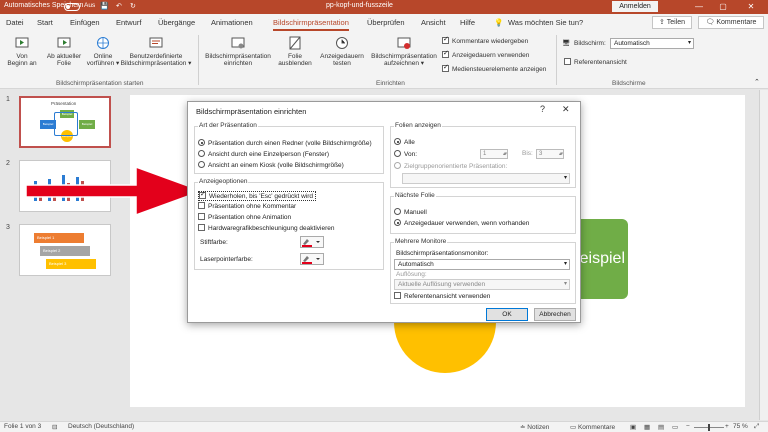 This screenshot has width=768, height=432. What do you see at coordinates (490, 41) in the screenshot?
I see `play-narrations-label: Kommentare wiedergeben` at bounding box center [490, 41].